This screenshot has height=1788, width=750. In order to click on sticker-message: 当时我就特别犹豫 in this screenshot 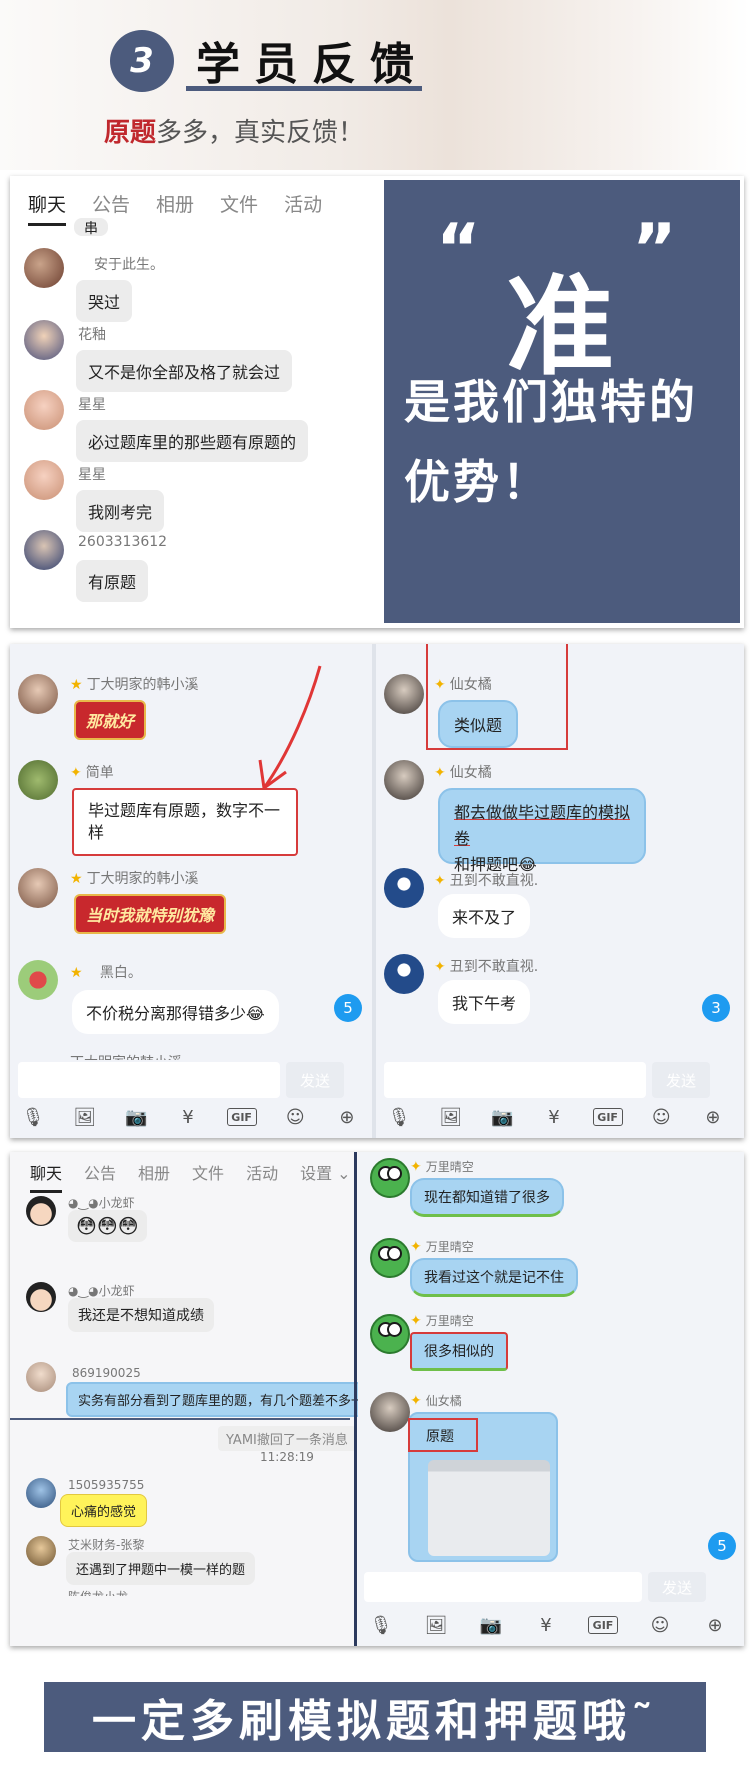, I will do `click(150, 914)`.